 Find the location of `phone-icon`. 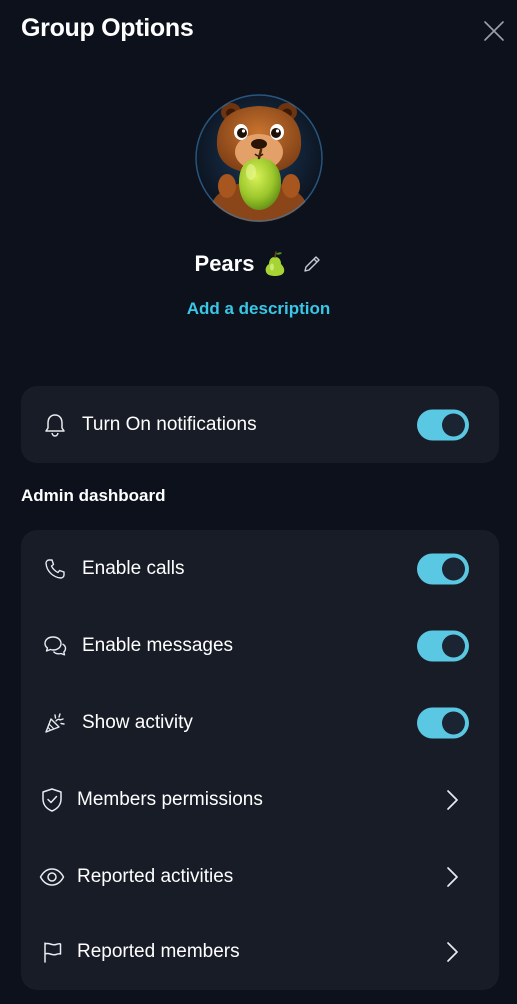

phone-icon is located at coordinates (55, 569).